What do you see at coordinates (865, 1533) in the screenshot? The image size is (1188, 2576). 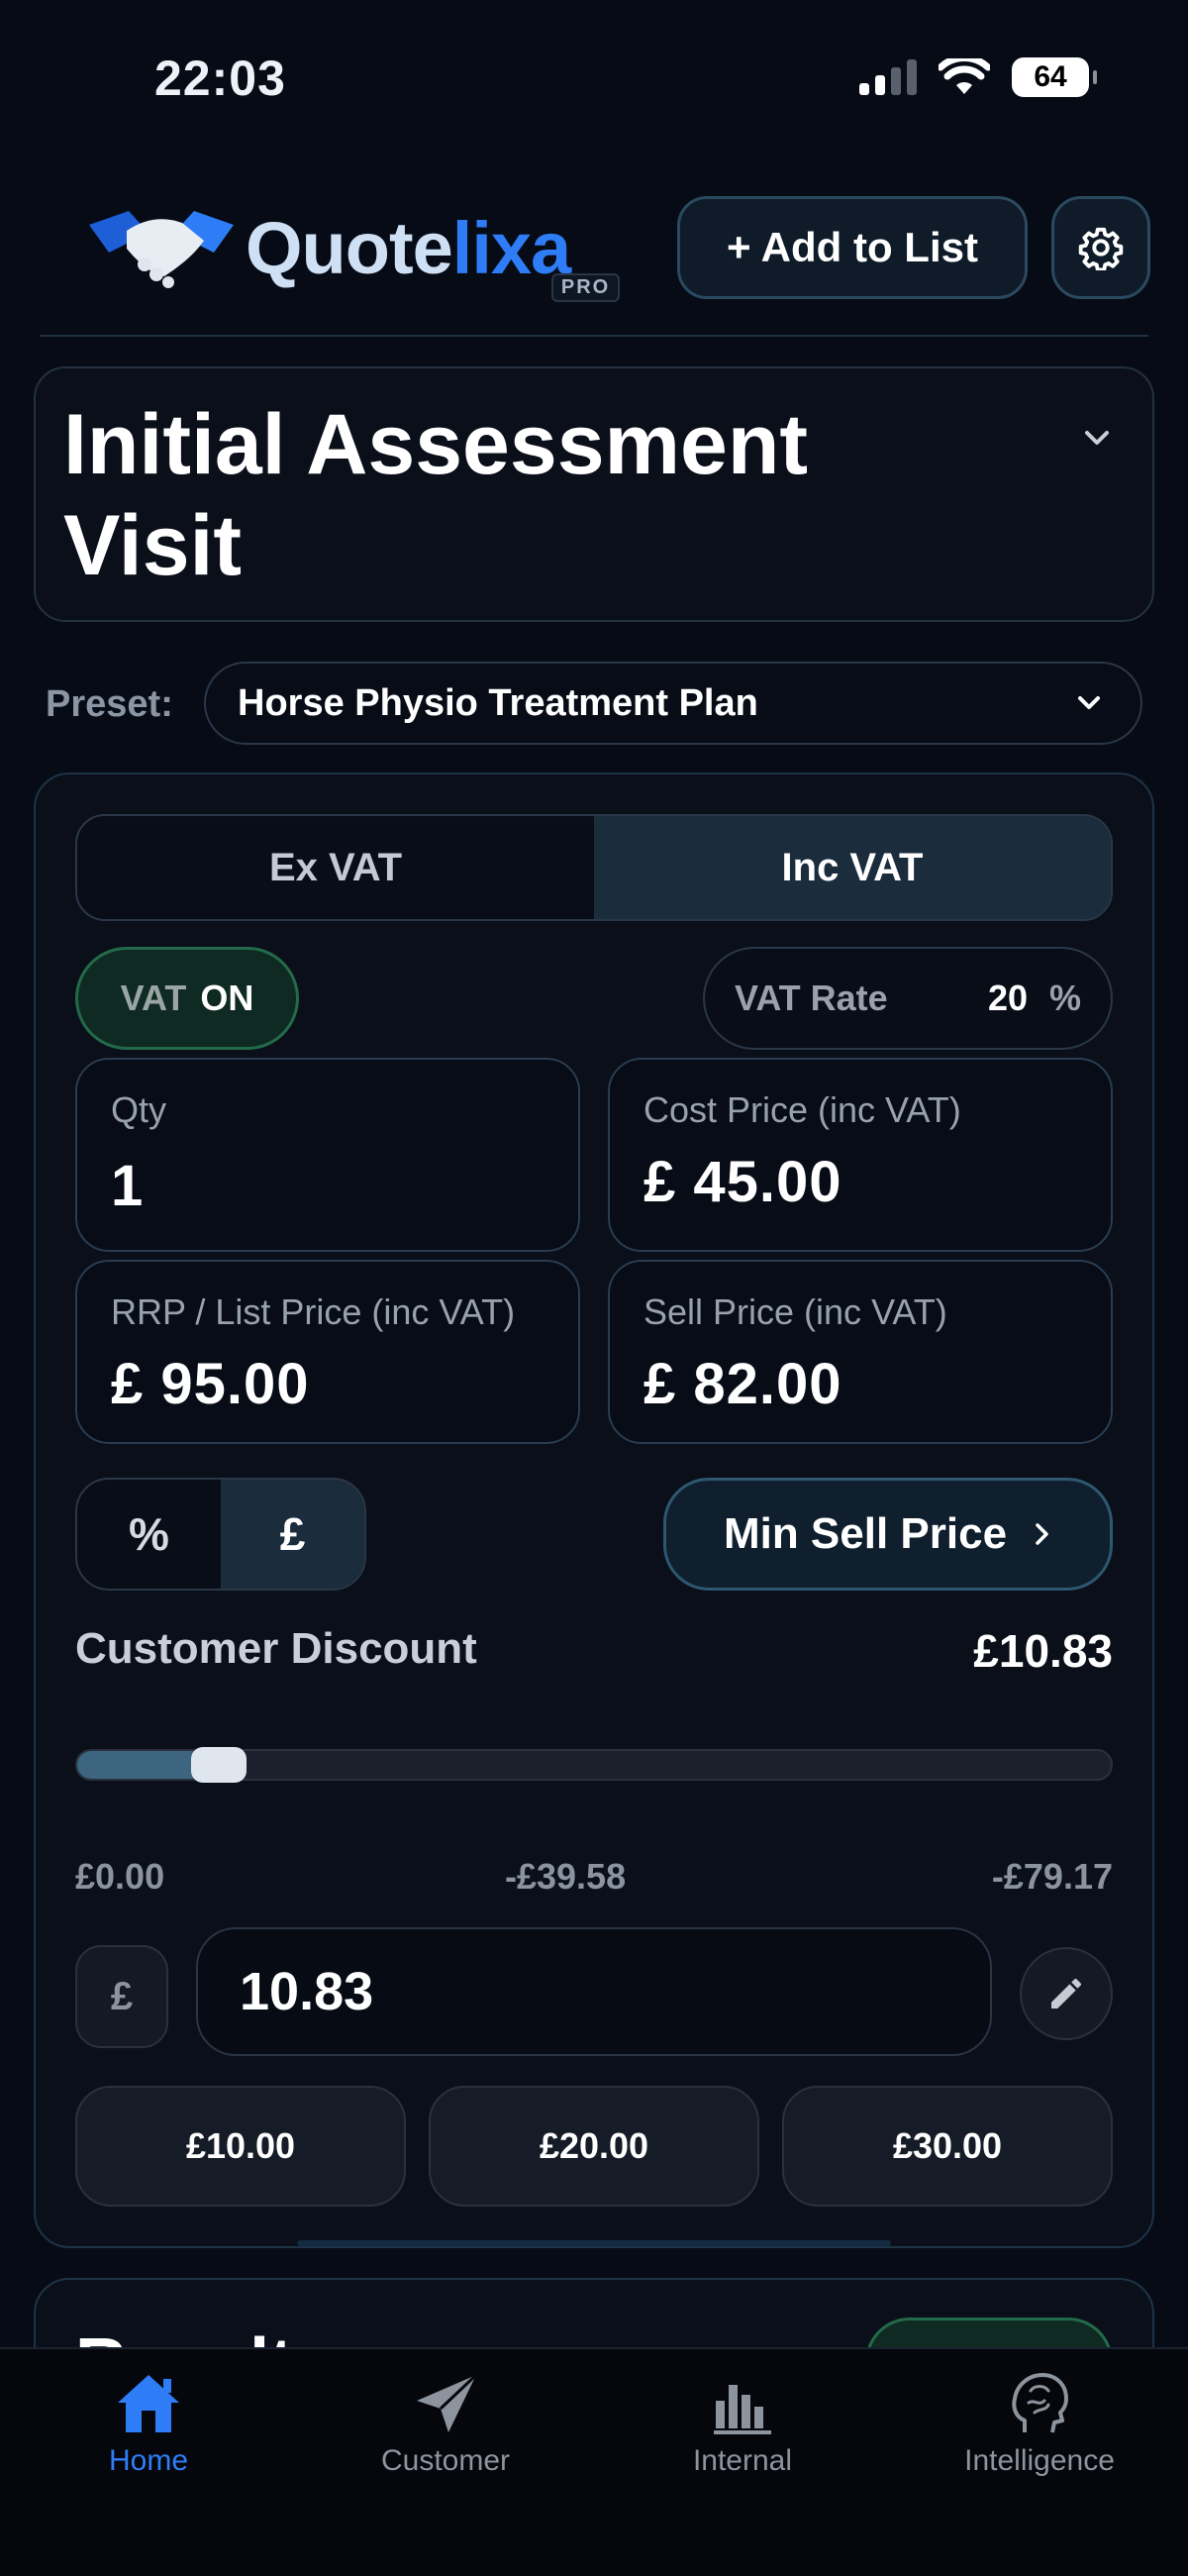 I see `min-sell-price-label: Min Sell Price` at bounding box center [865, 1533].